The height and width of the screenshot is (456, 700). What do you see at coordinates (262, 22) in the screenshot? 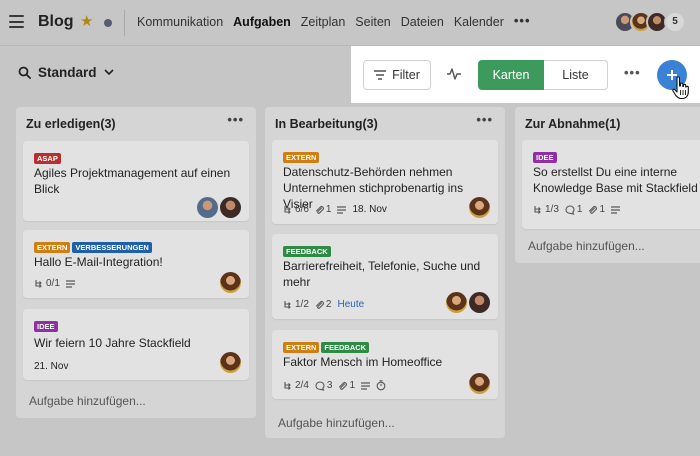
I see `nav-aufgaben: Aufgaben` at bounding box center [262, 22].